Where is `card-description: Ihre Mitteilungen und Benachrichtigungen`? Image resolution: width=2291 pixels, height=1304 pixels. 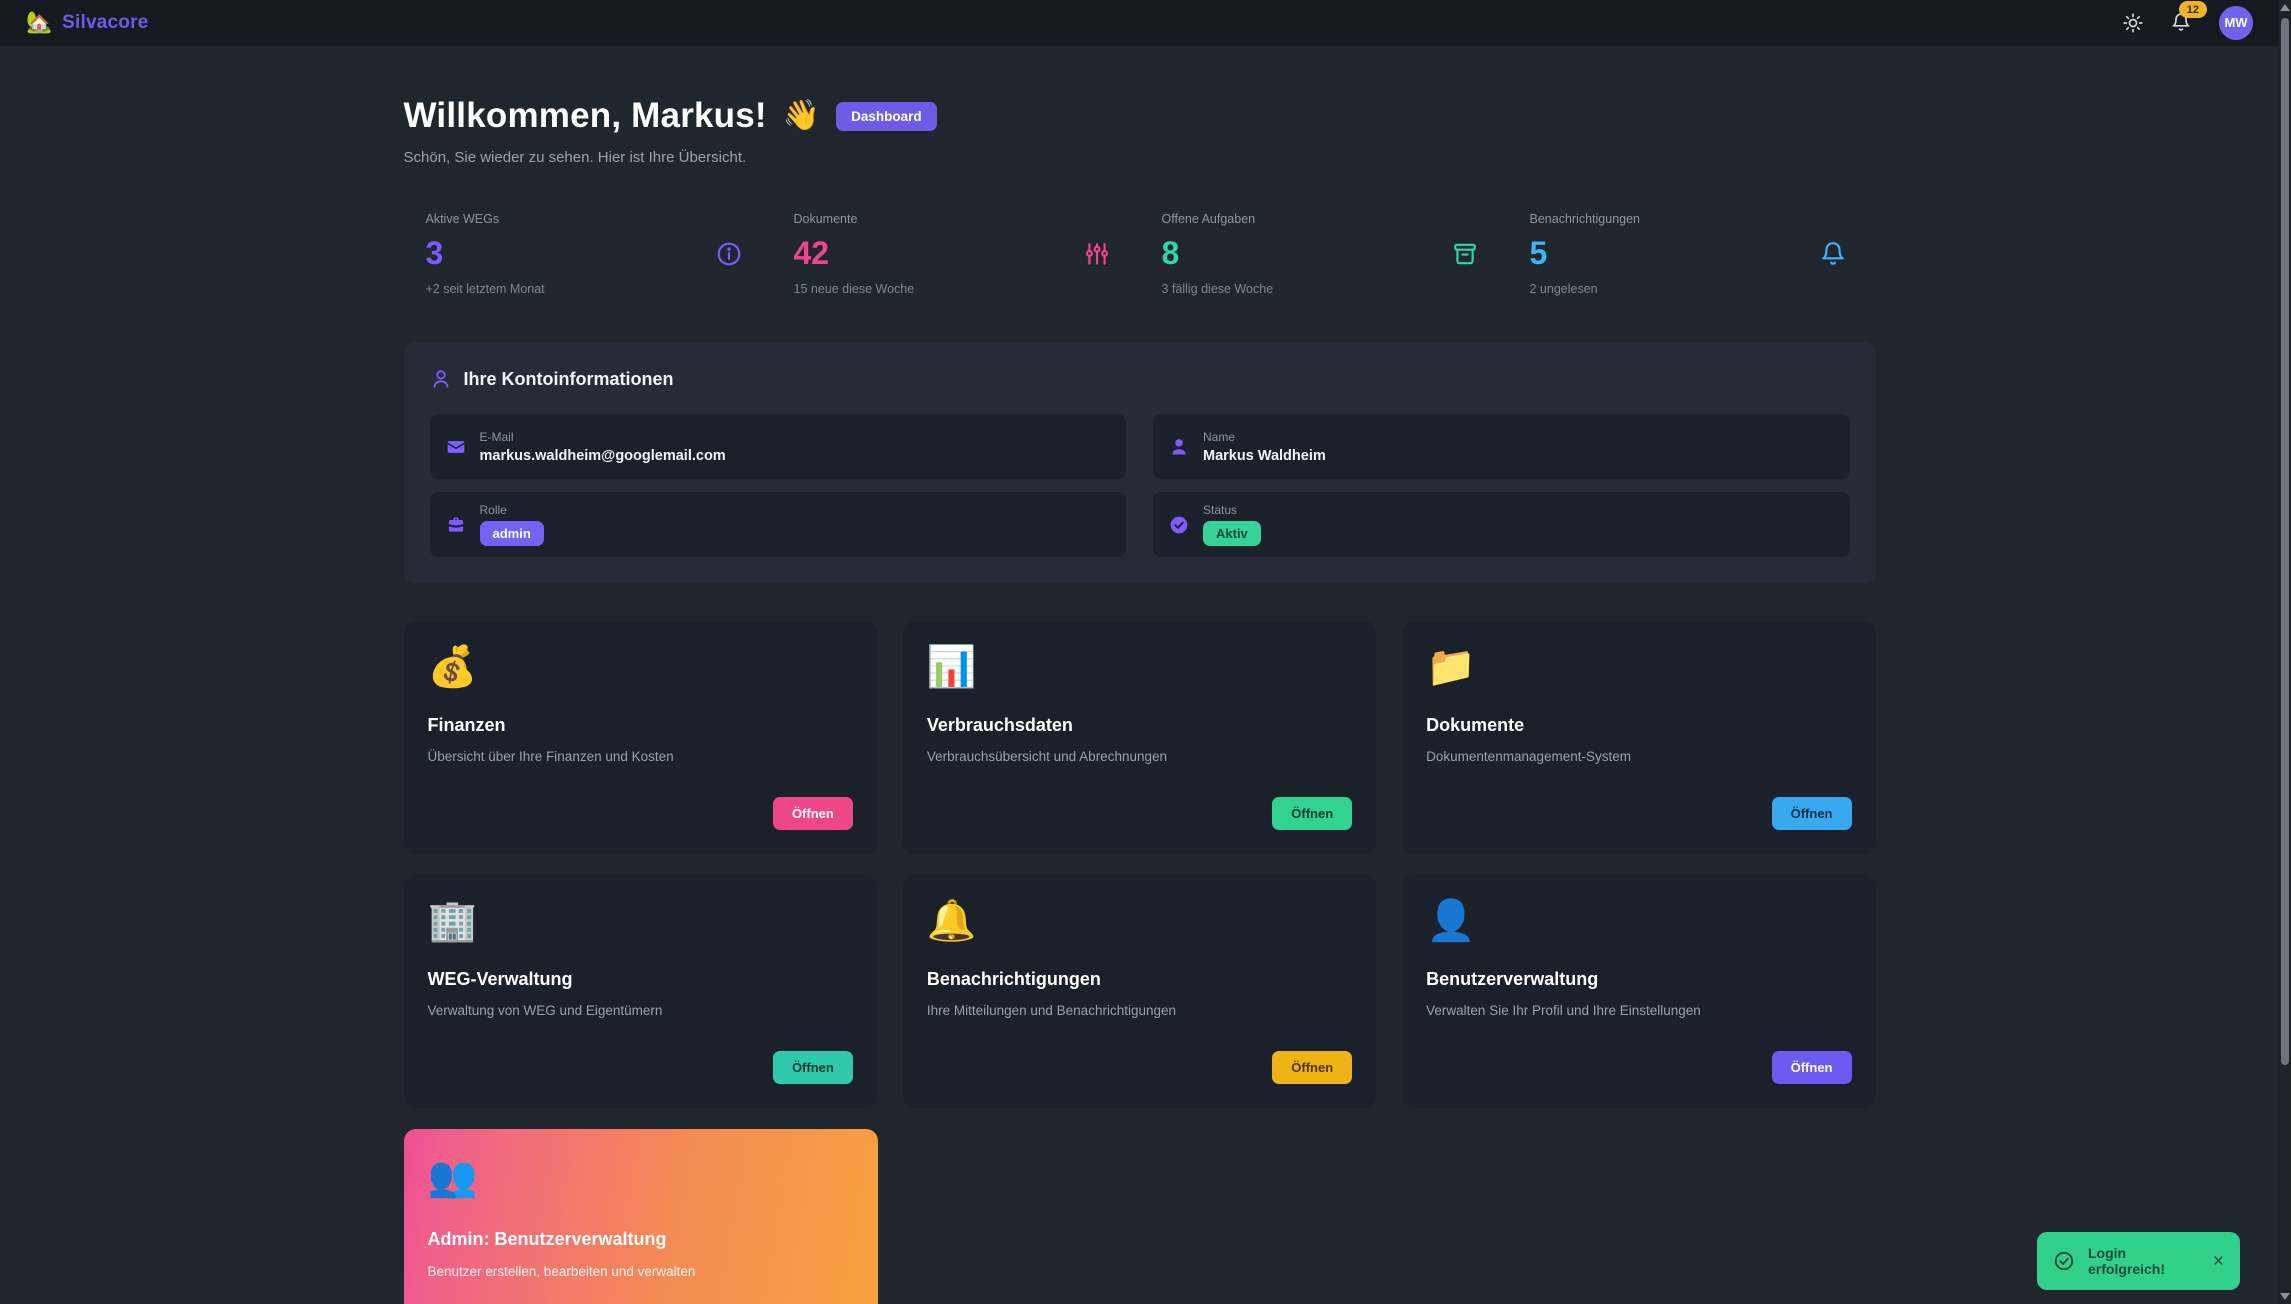 card-description: Ihre Mitteilungen und Benachrichtigungen is located at coordinates (1051, 1010).